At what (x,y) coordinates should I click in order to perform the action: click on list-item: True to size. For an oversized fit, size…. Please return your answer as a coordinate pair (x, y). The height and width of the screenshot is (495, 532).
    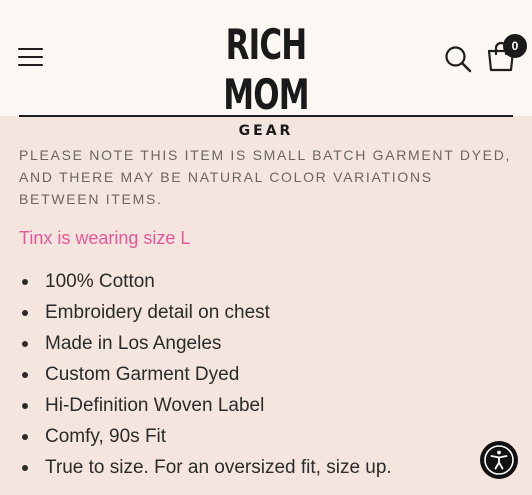
    Looking at the image, I should click on (205, 467).